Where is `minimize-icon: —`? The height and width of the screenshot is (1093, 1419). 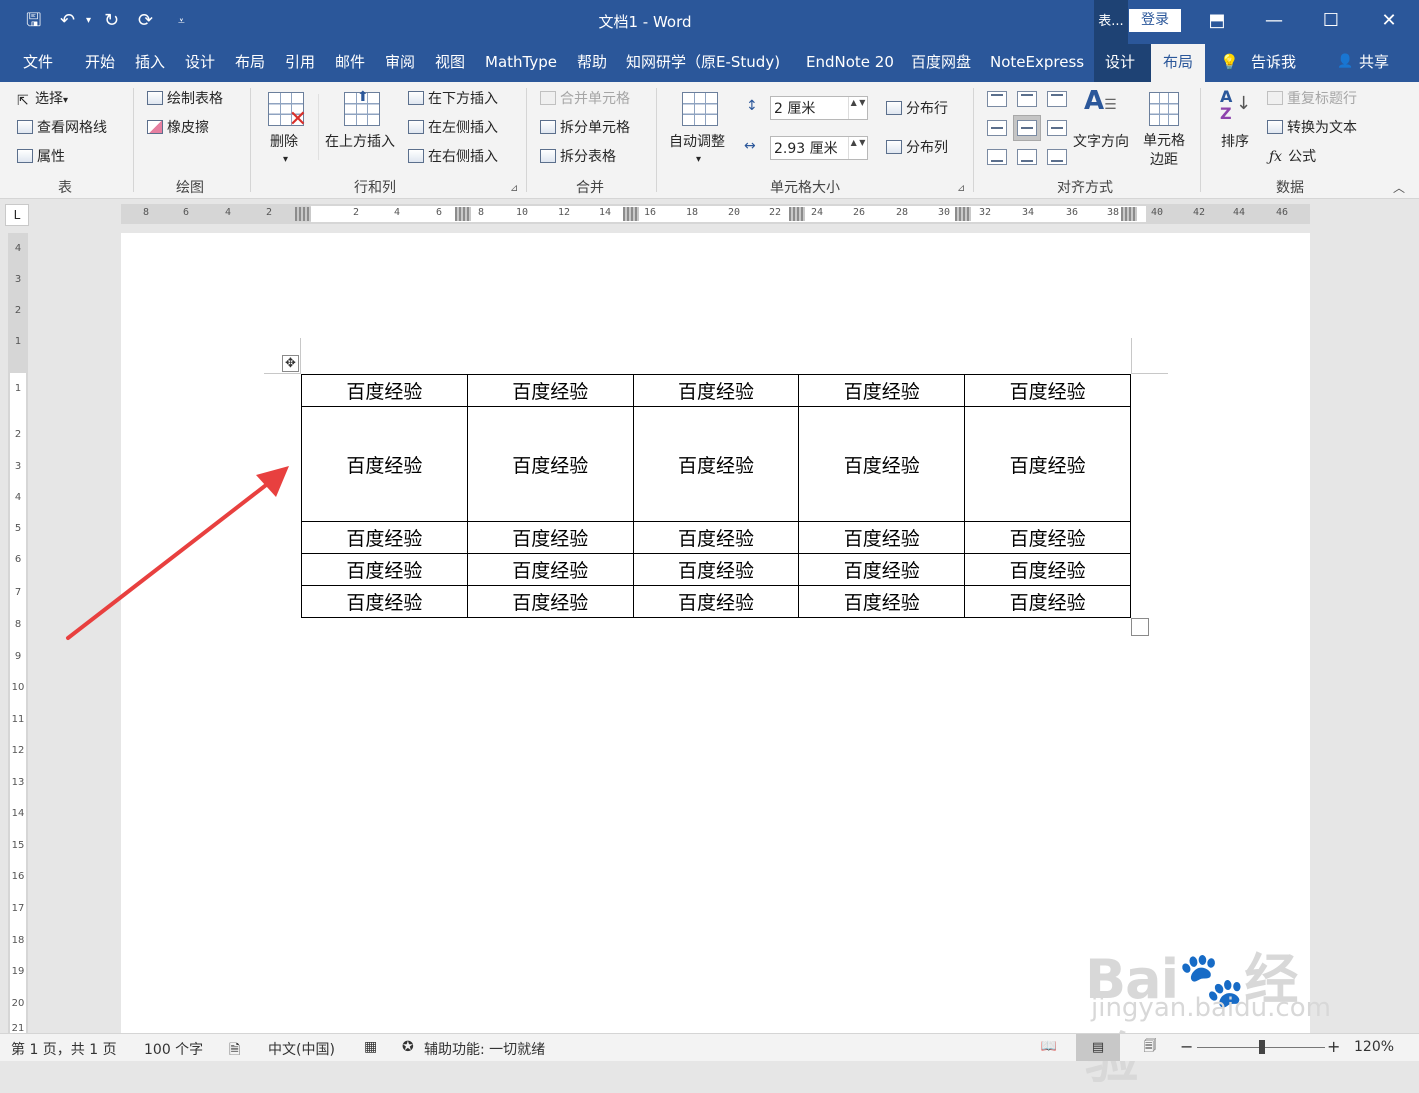 minimize-icon: — is located at coordinates (1274, 21).